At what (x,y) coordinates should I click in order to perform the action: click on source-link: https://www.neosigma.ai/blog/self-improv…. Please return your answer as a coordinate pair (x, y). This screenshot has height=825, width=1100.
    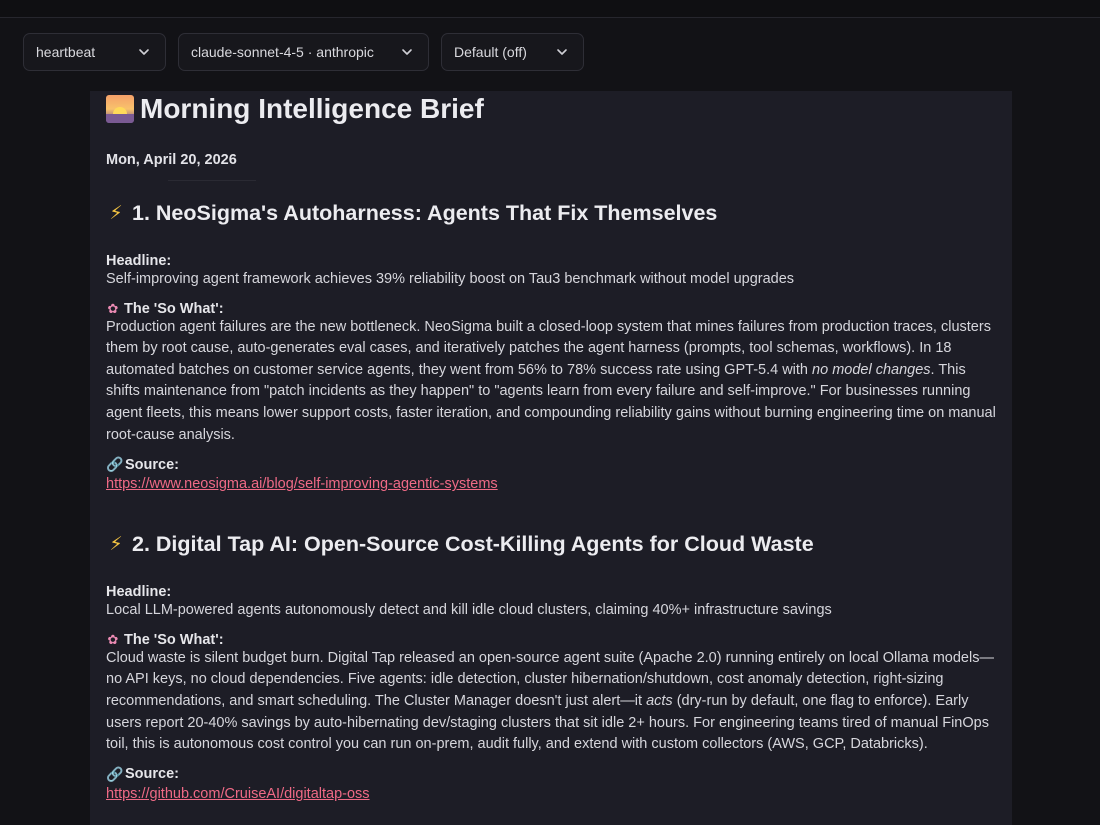
    Looking at the image, I should click on (302, 484).